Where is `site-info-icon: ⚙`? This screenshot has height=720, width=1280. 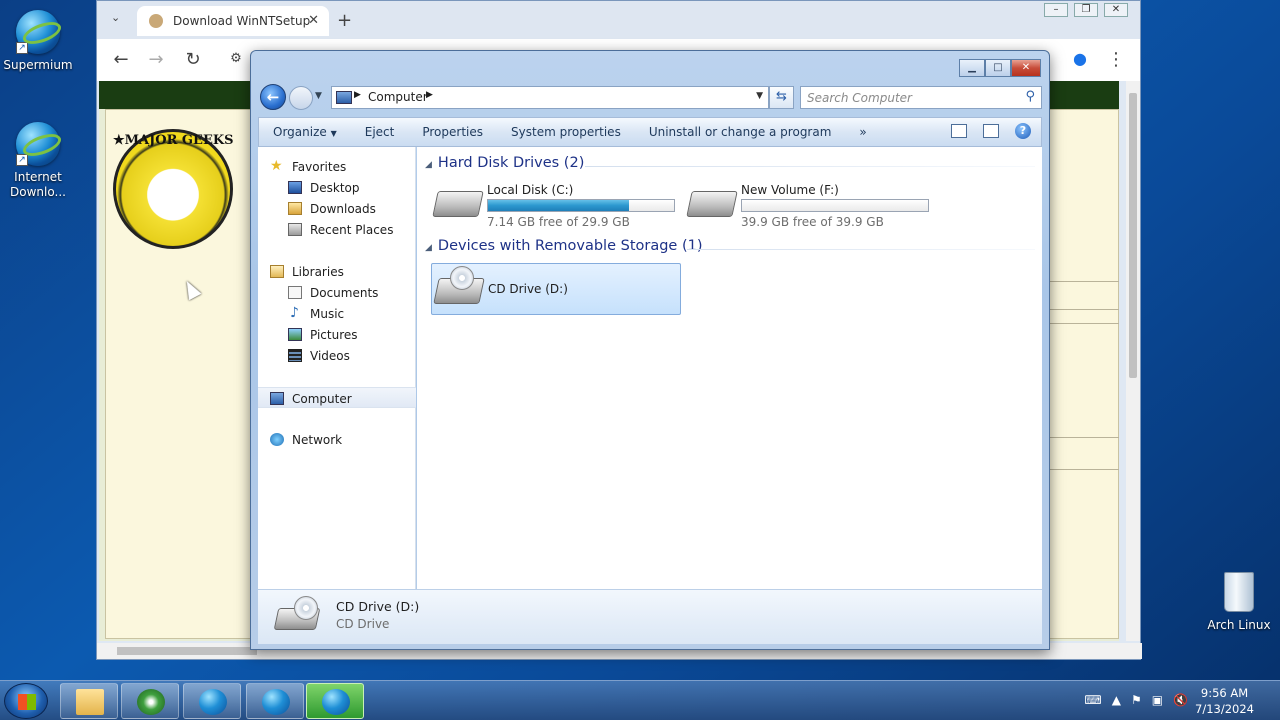 site-info-icon: ⚙ is located at coordinates (236, 58).